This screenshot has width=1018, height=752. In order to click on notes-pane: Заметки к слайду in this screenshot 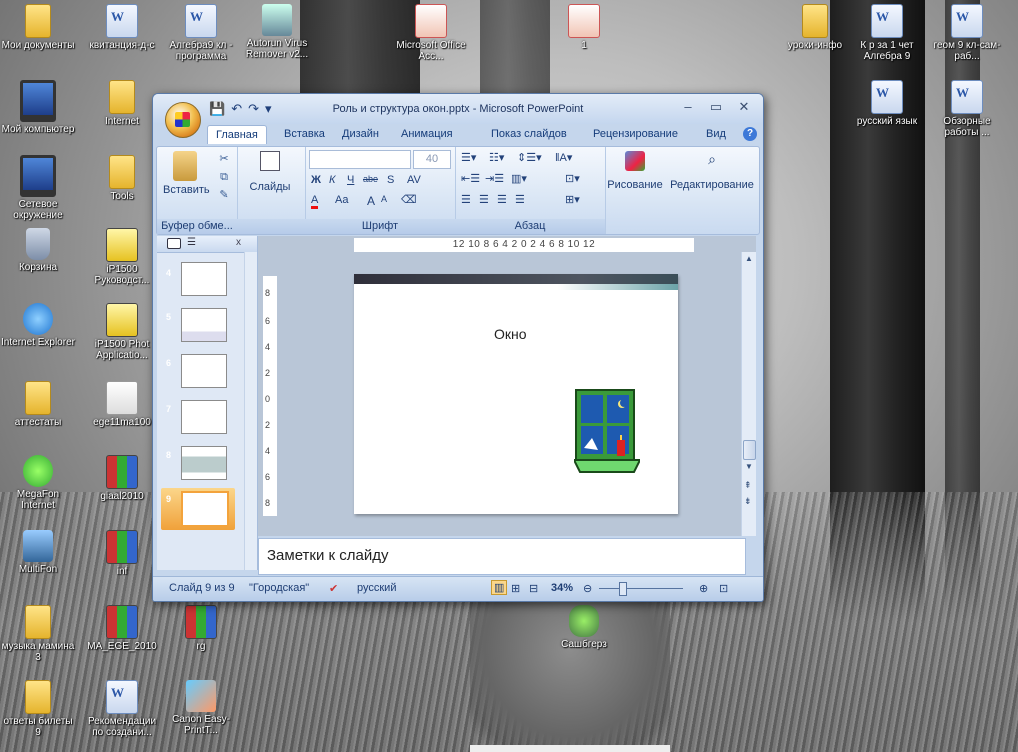, I will do `click(502, 556)`.